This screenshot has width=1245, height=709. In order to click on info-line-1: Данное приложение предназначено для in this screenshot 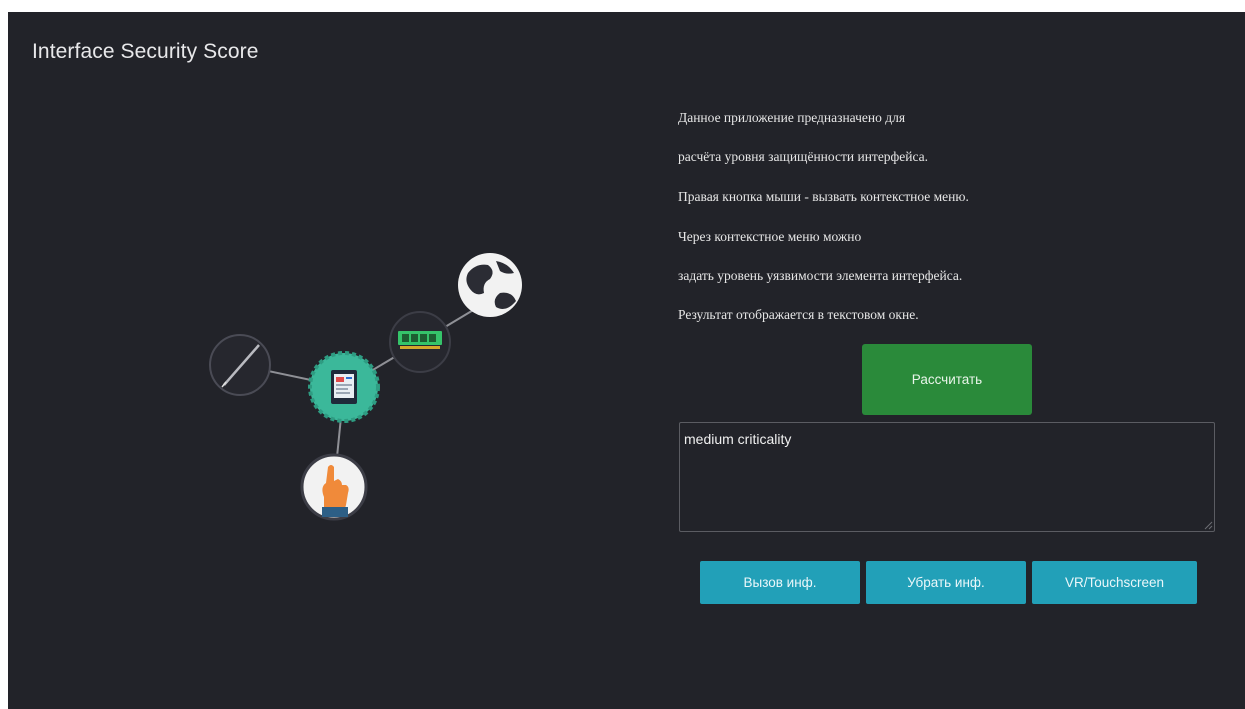, I will do `click(792, 117)`.